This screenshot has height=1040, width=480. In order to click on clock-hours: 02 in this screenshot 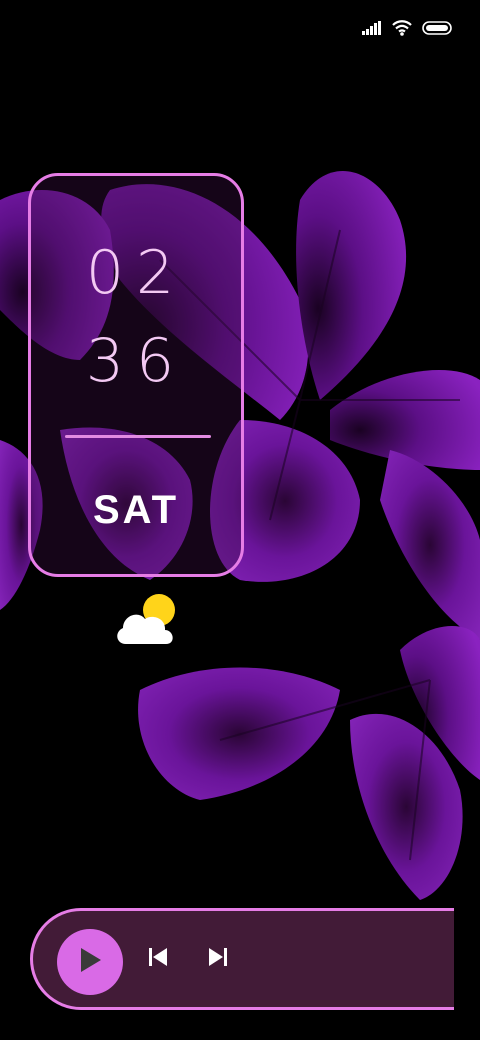, I will do `click(136, 273)`.